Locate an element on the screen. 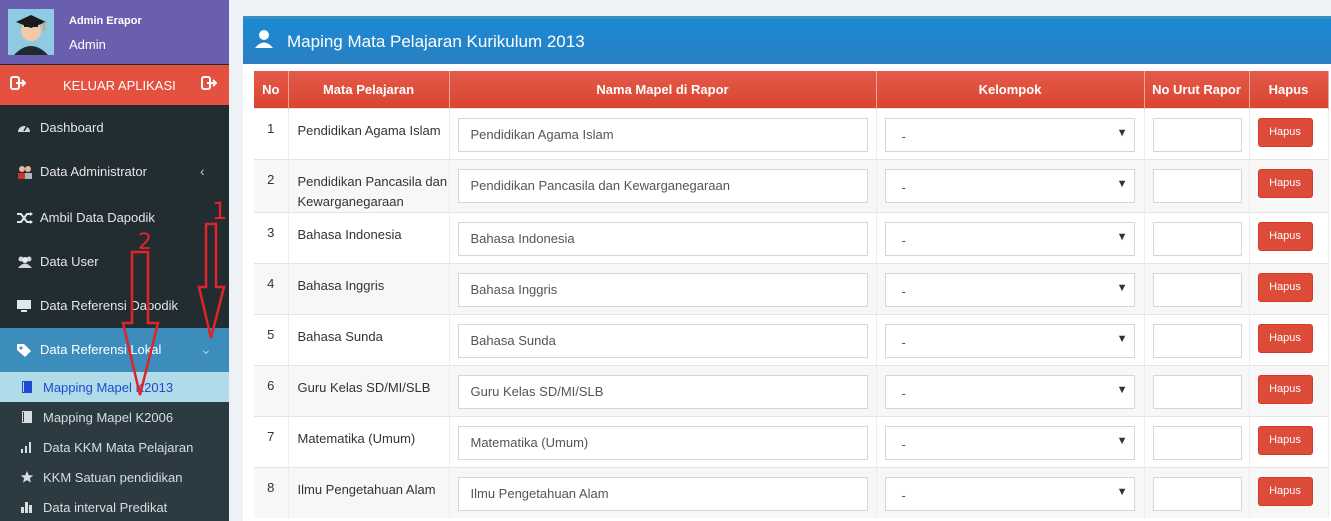 The height and width of the screenshot is (521, 1331). user-panel: Admin Erapor Admin is located at coordinates (114, 32).